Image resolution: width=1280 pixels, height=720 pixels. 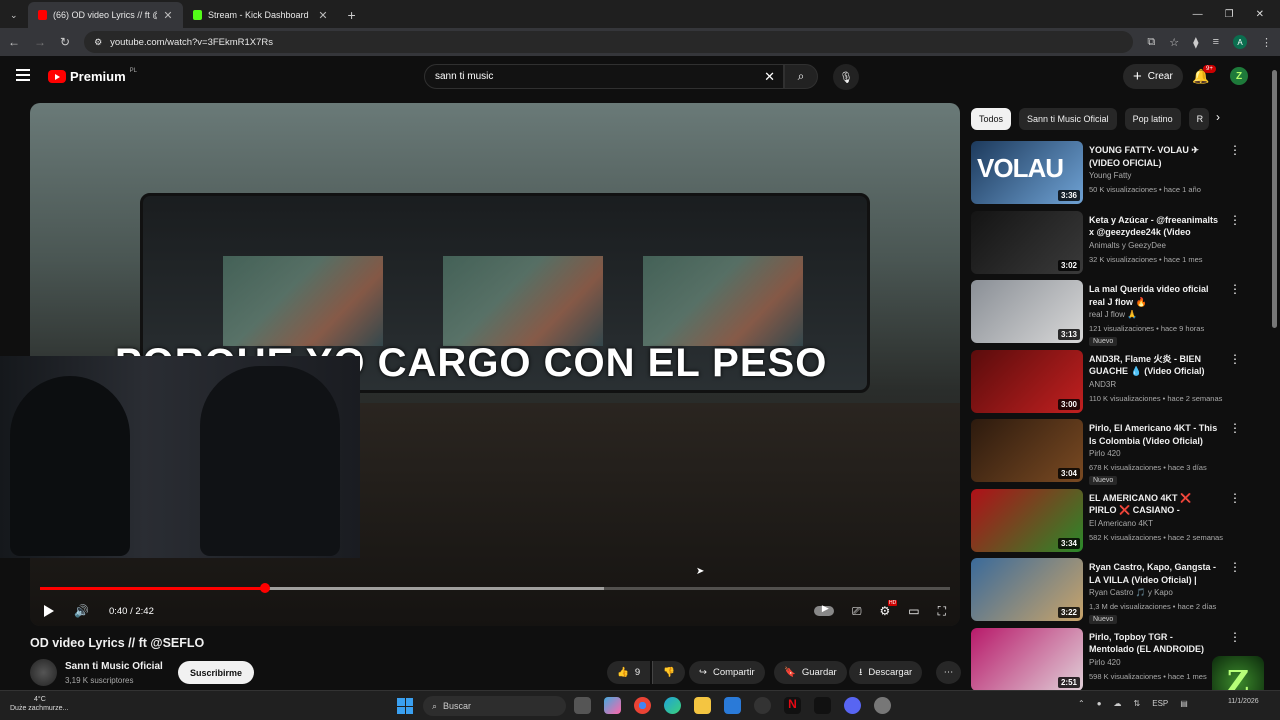 I want to click on related-video-channel: AND3R, so click(x=1102, y=384).